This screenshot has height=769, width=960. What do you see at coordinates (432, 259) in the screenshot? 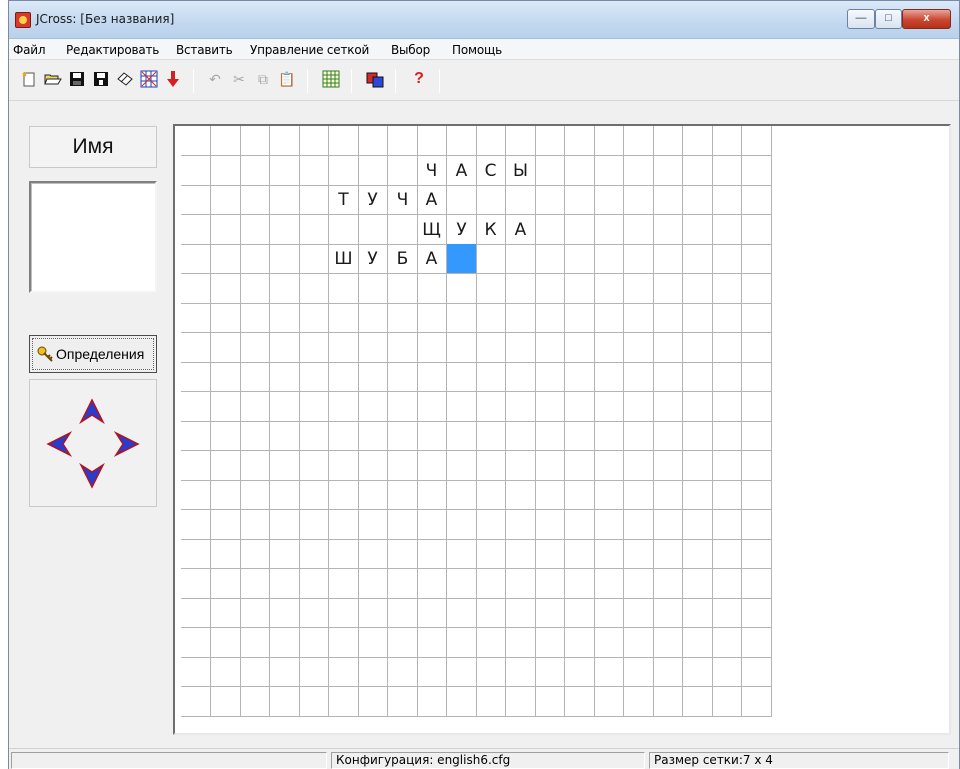
I see `grid-letter-cell: А` at bounding box center [432, 259].